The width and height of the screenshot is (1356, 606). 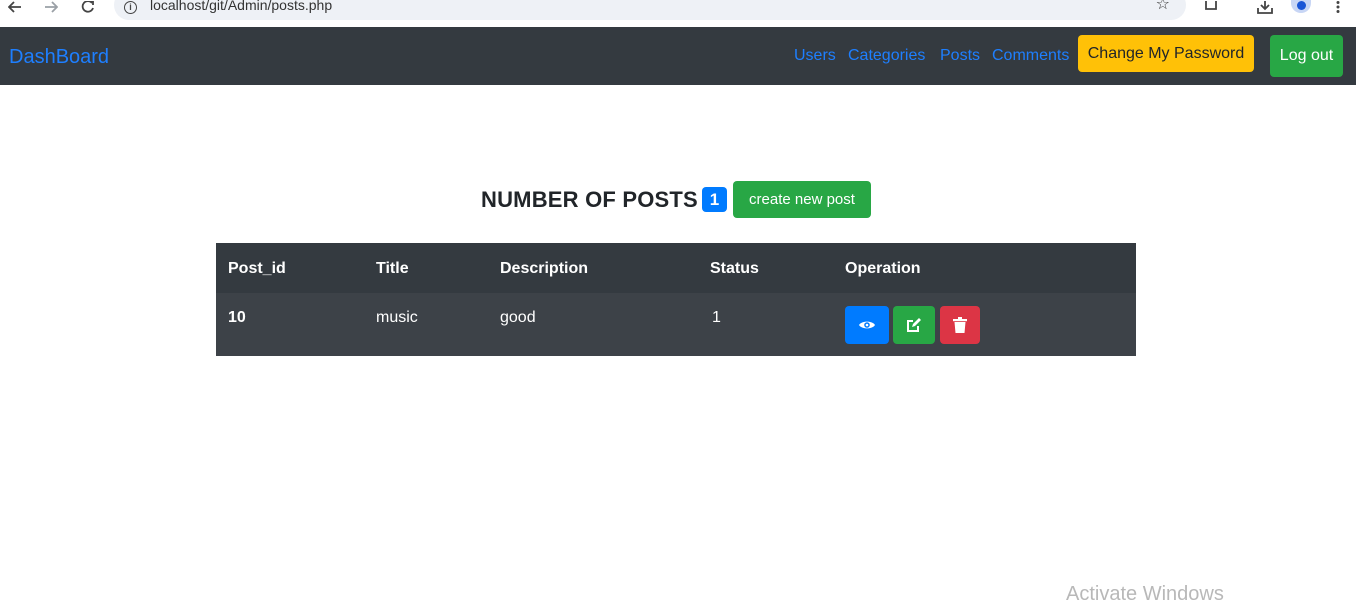 I want to click on delete-post-button, so click(x=960, y=325).